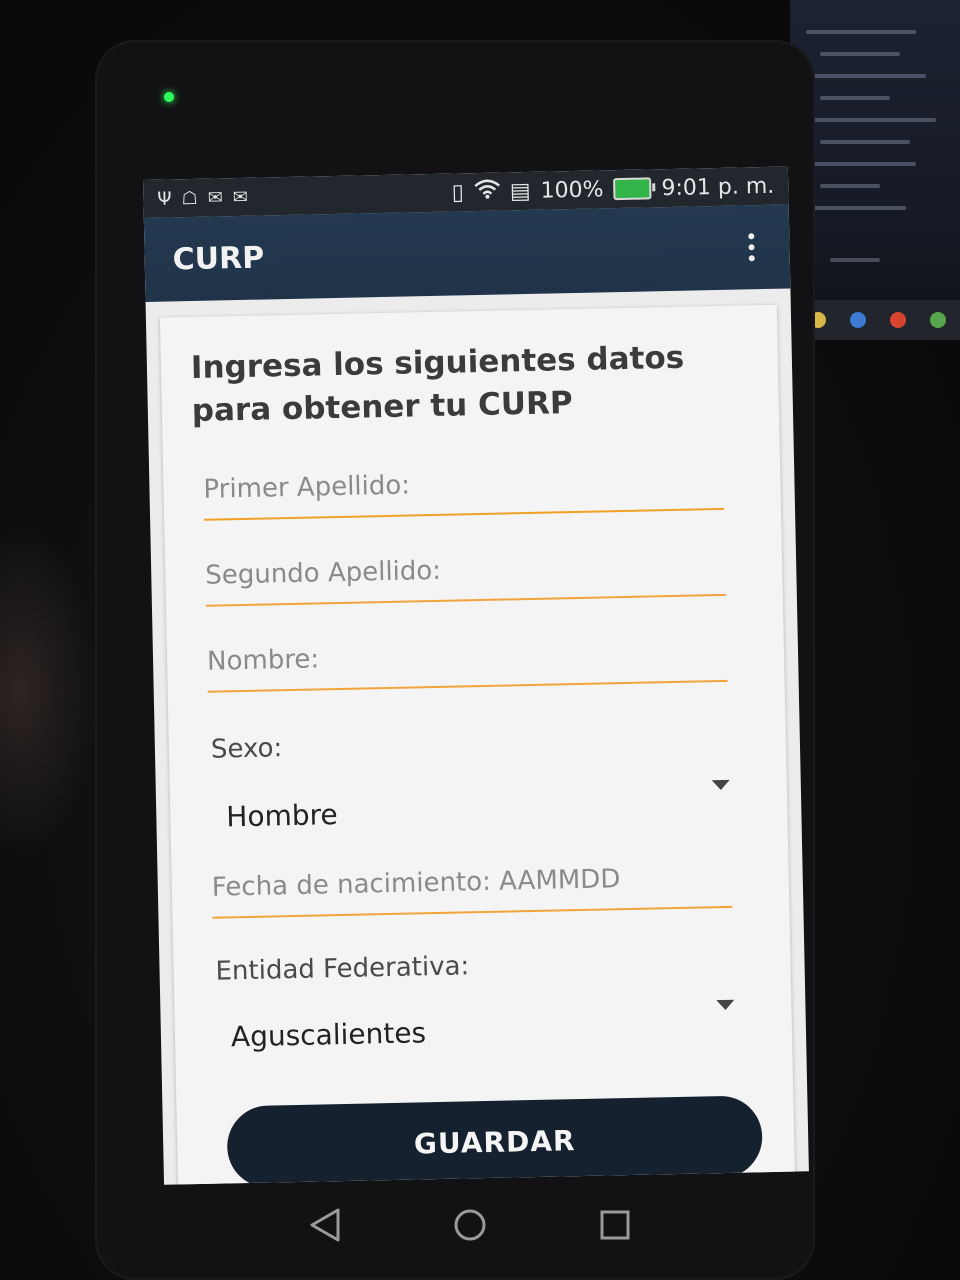 This screenshot has height=1280, width=960. What do you see at coordinates (467, 660) in the screenshot?
I see `nombre-field` at bounding box center [467, 660].